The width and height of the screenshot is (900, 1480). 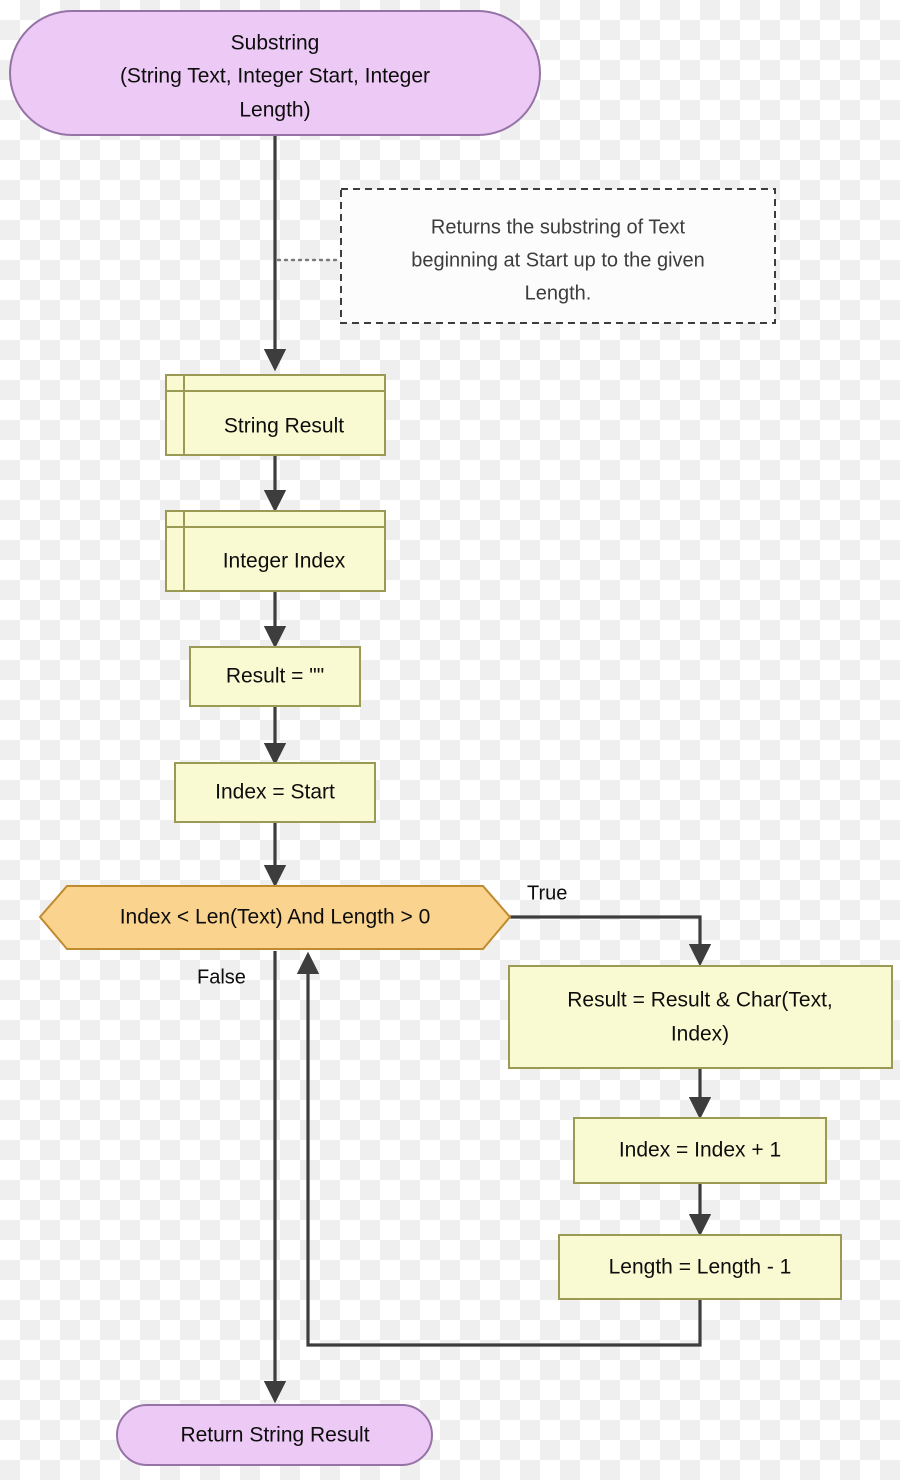 I want to click on node-decl-string-result: String Result, so click(x=275, y=415).